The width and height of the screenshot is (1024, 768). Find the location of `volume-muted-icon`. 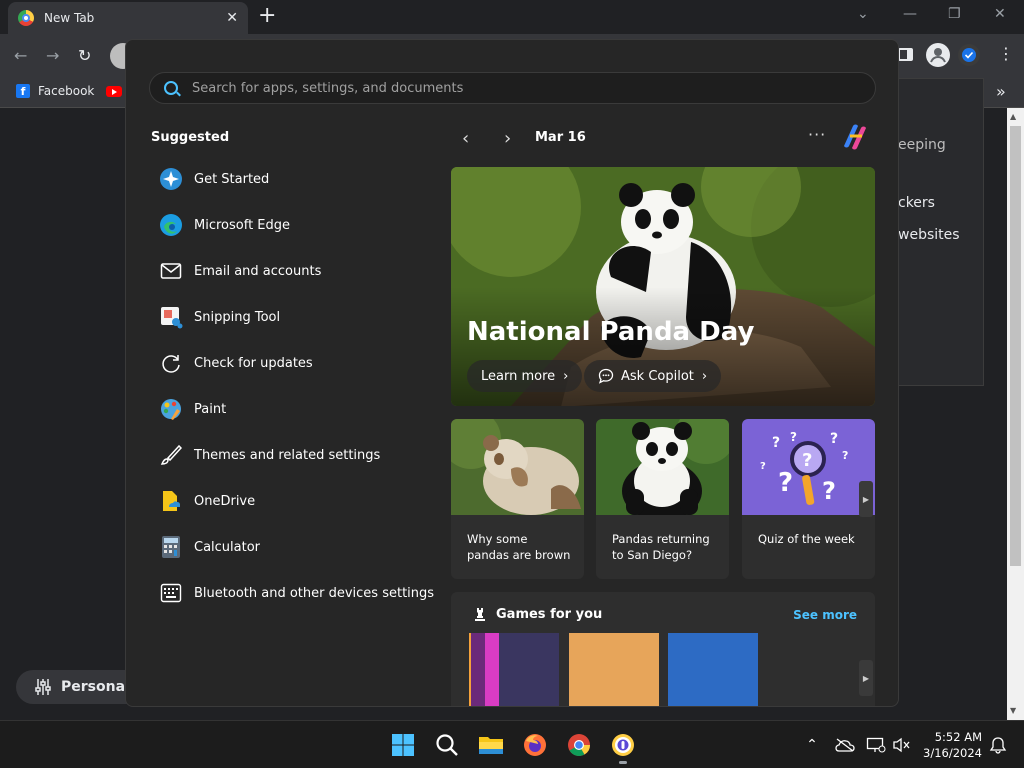

volume-muted-icon is located at coordinates (902, 745).